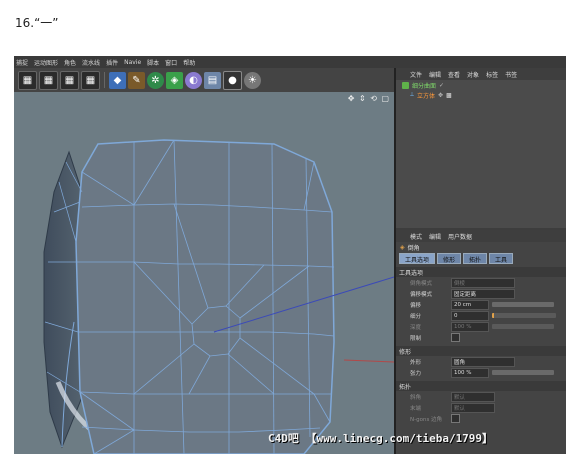 This screenshot has height=454, width=566. I want to click on render-picture-icon: ▦, so click(48, 80).